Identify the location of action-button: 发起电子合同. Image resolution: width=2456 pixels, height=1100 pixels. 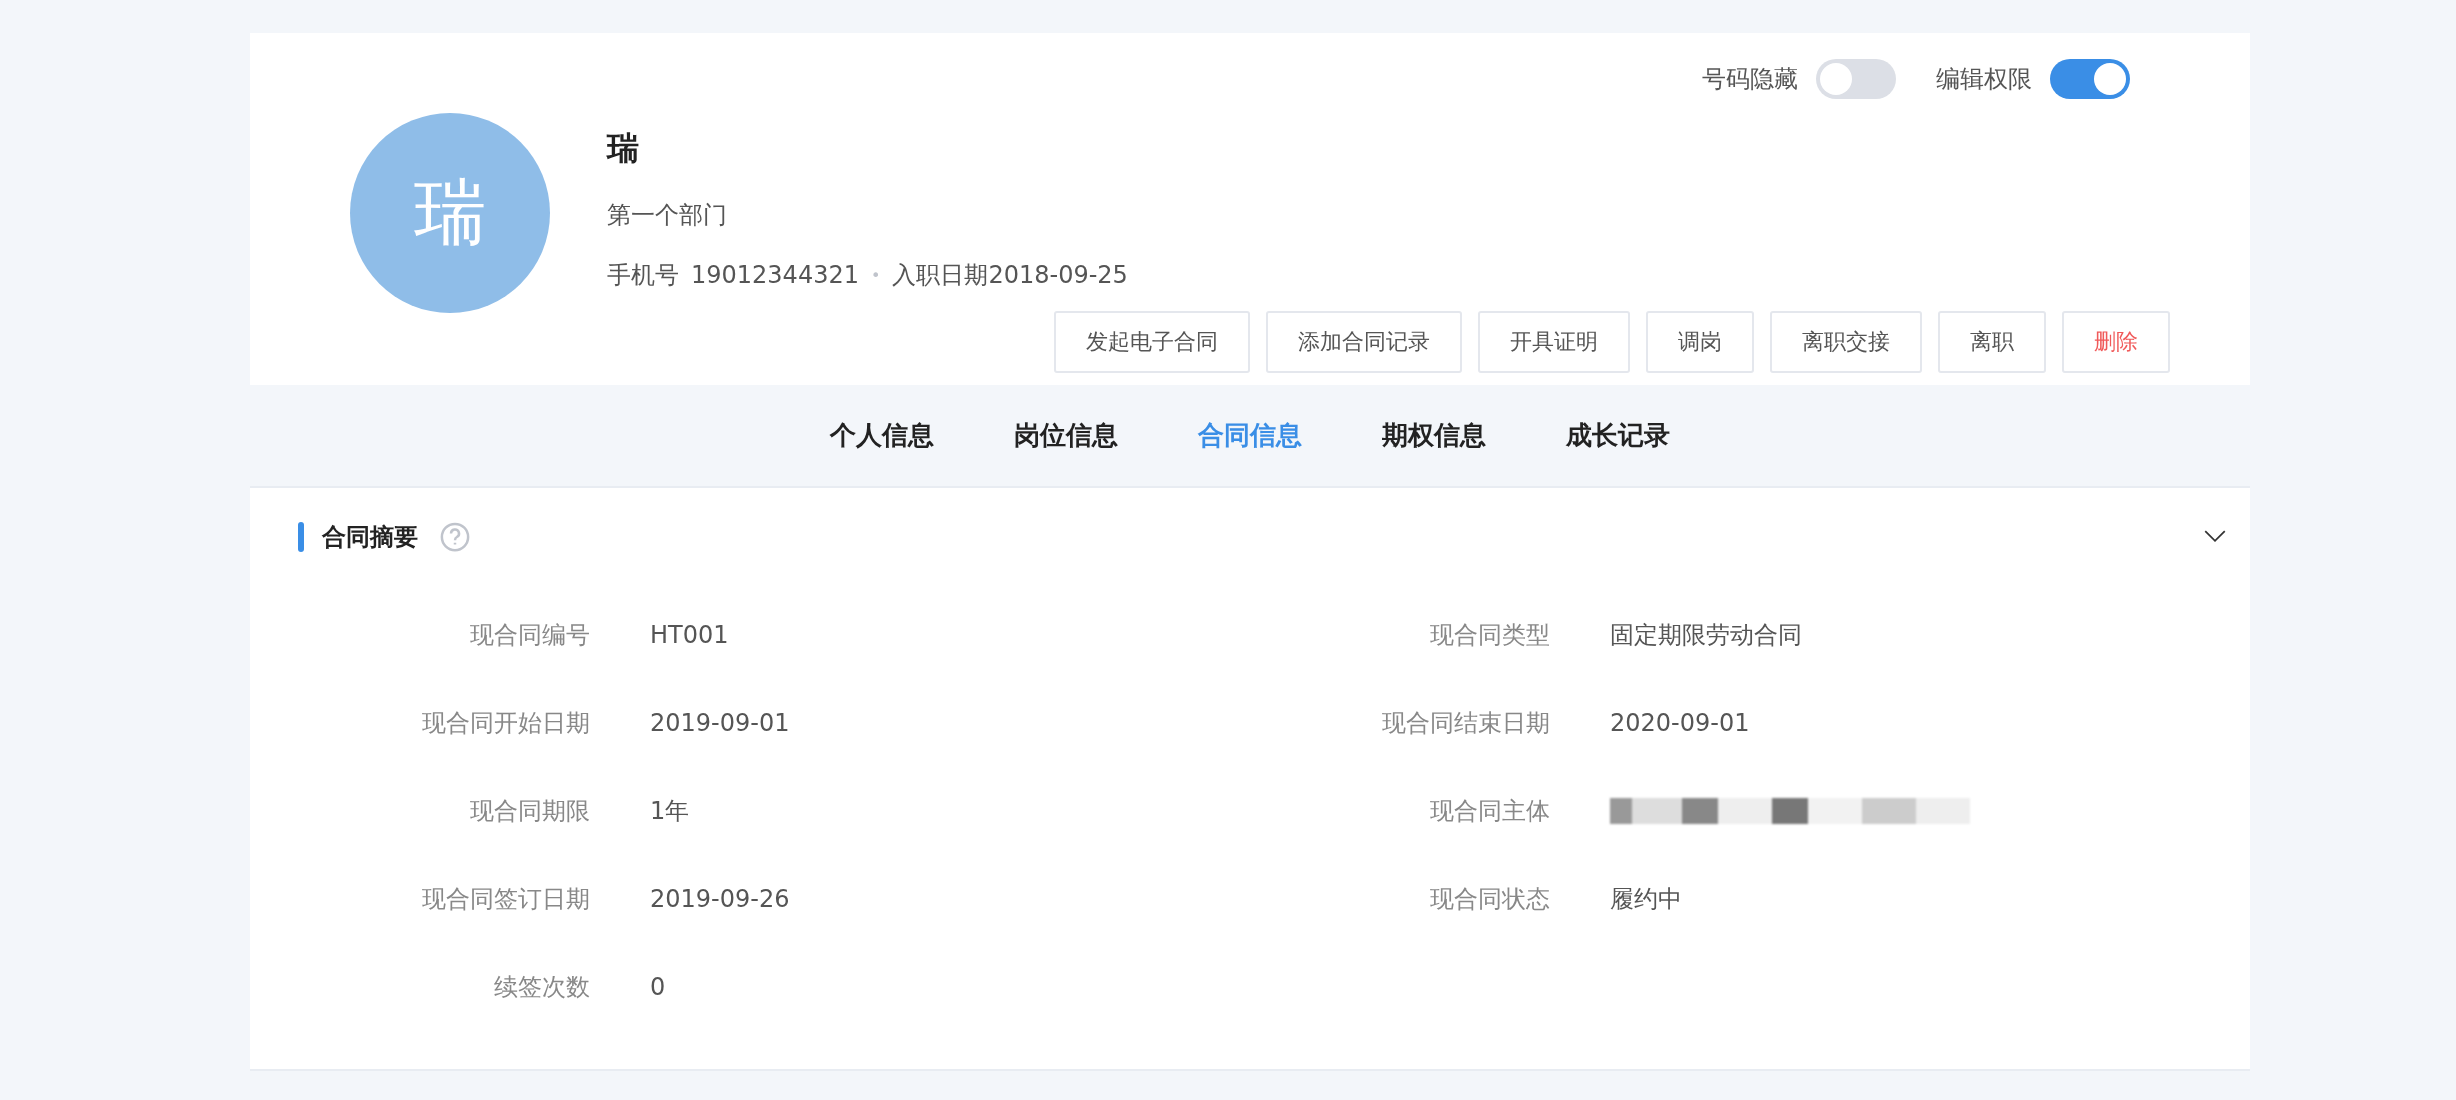
(1152, 342).